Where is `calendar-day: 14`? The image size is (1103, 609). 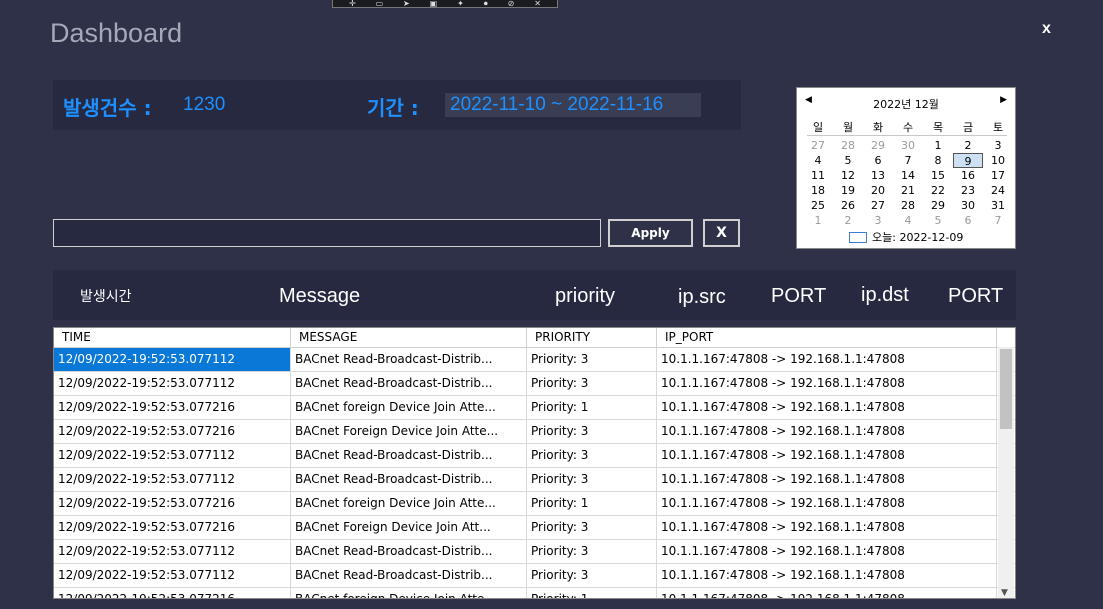
calendar-day: 14 is located at coordinates (908, 175).